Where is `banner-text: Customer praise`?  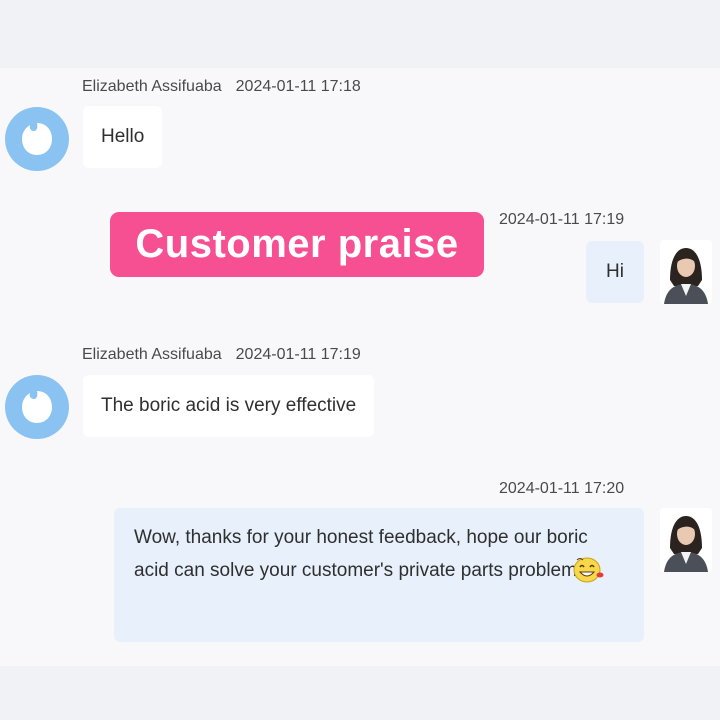
banner-text: Customer praise is located at coordinates (297, 244).